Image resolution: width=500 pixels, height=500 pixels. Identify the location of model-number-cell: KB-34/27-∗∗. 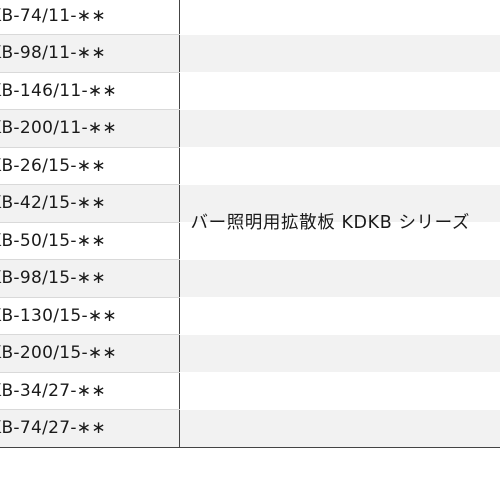
(90, 391).